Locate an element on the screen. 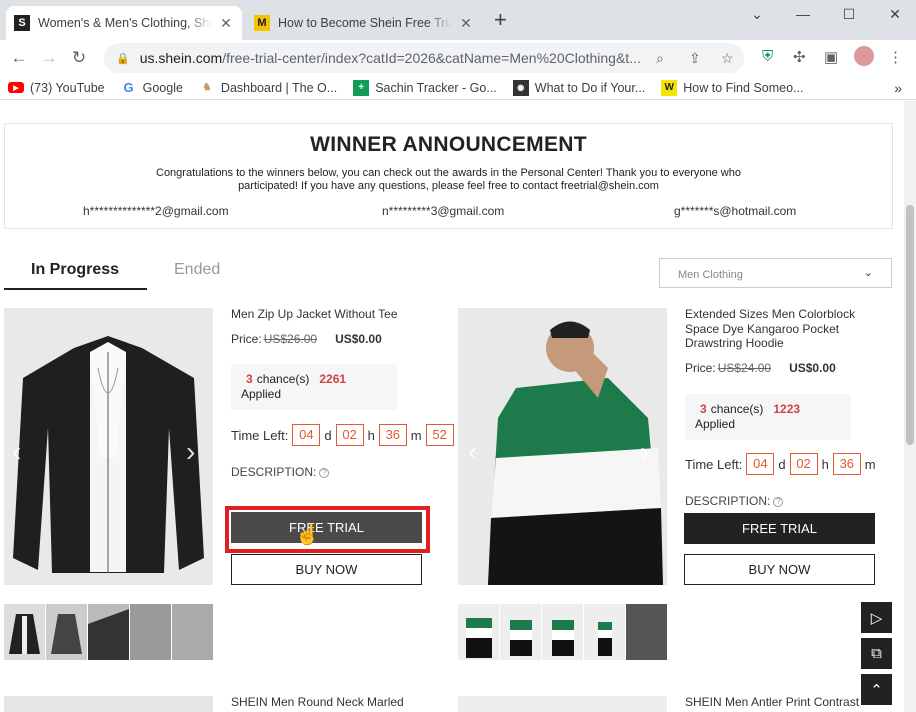  scroll-top-icon: ⌃ is located at coordinates (876, 689).